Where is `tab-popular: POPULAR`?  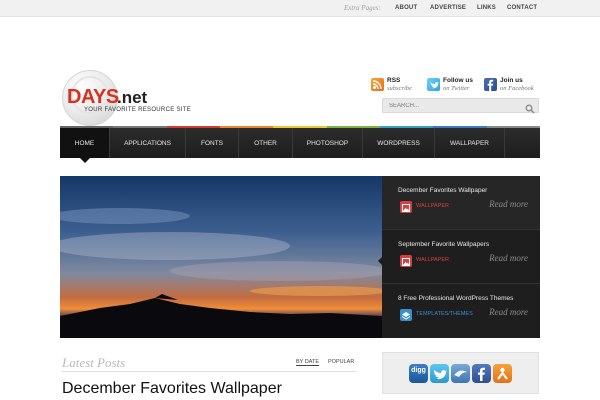 tab-popular: POPULAR is located at coordinates (341, 362).